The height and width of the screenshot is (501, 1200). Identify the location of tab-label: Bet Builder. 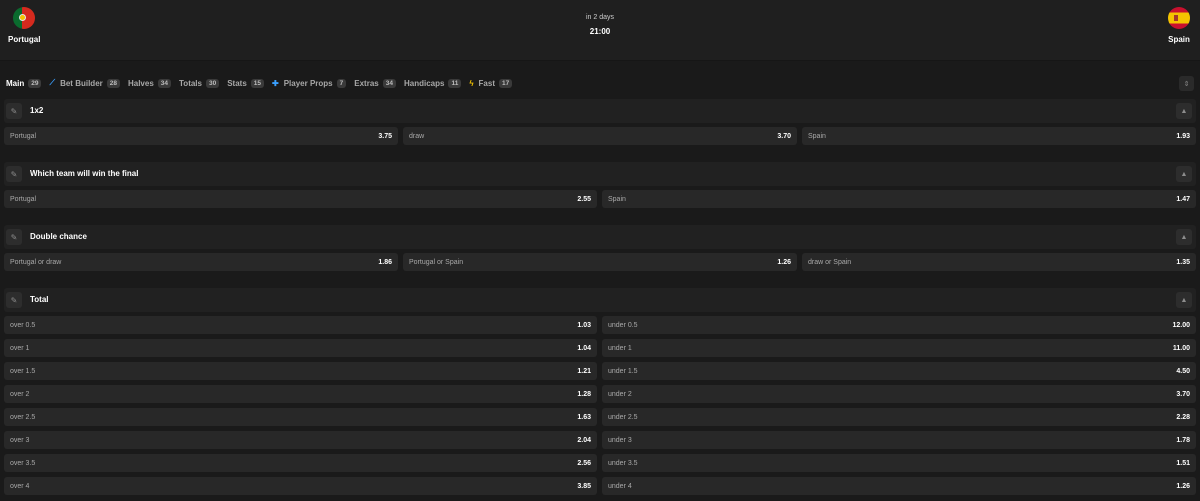
(81, 83).